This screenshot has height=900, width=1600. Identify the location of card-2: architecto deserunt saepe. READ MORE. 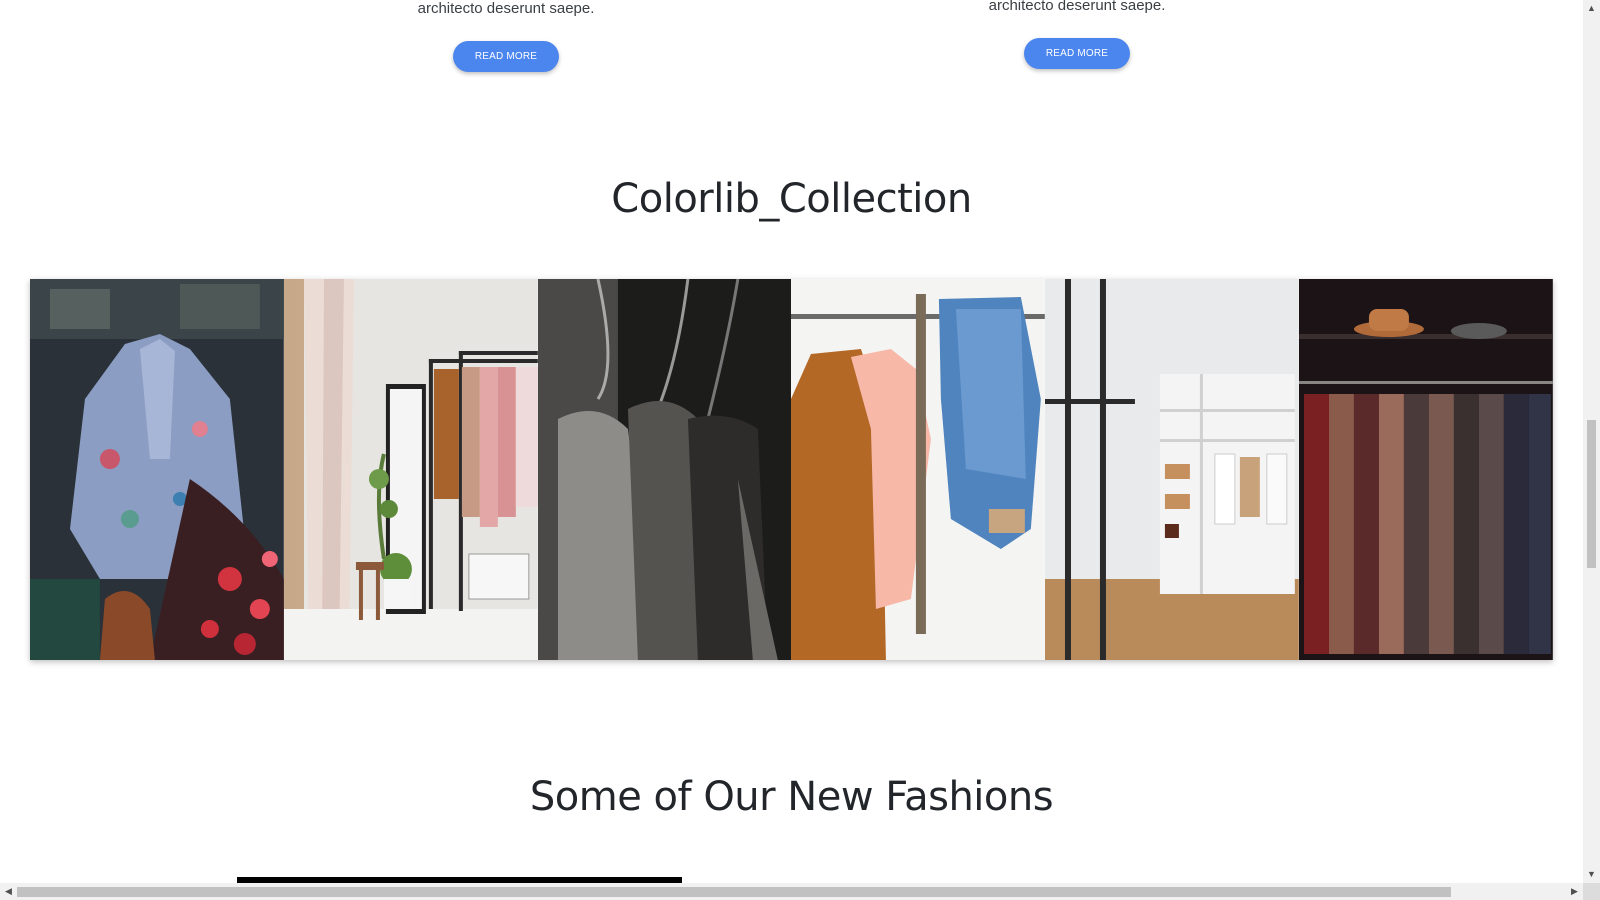
(1077, 34).